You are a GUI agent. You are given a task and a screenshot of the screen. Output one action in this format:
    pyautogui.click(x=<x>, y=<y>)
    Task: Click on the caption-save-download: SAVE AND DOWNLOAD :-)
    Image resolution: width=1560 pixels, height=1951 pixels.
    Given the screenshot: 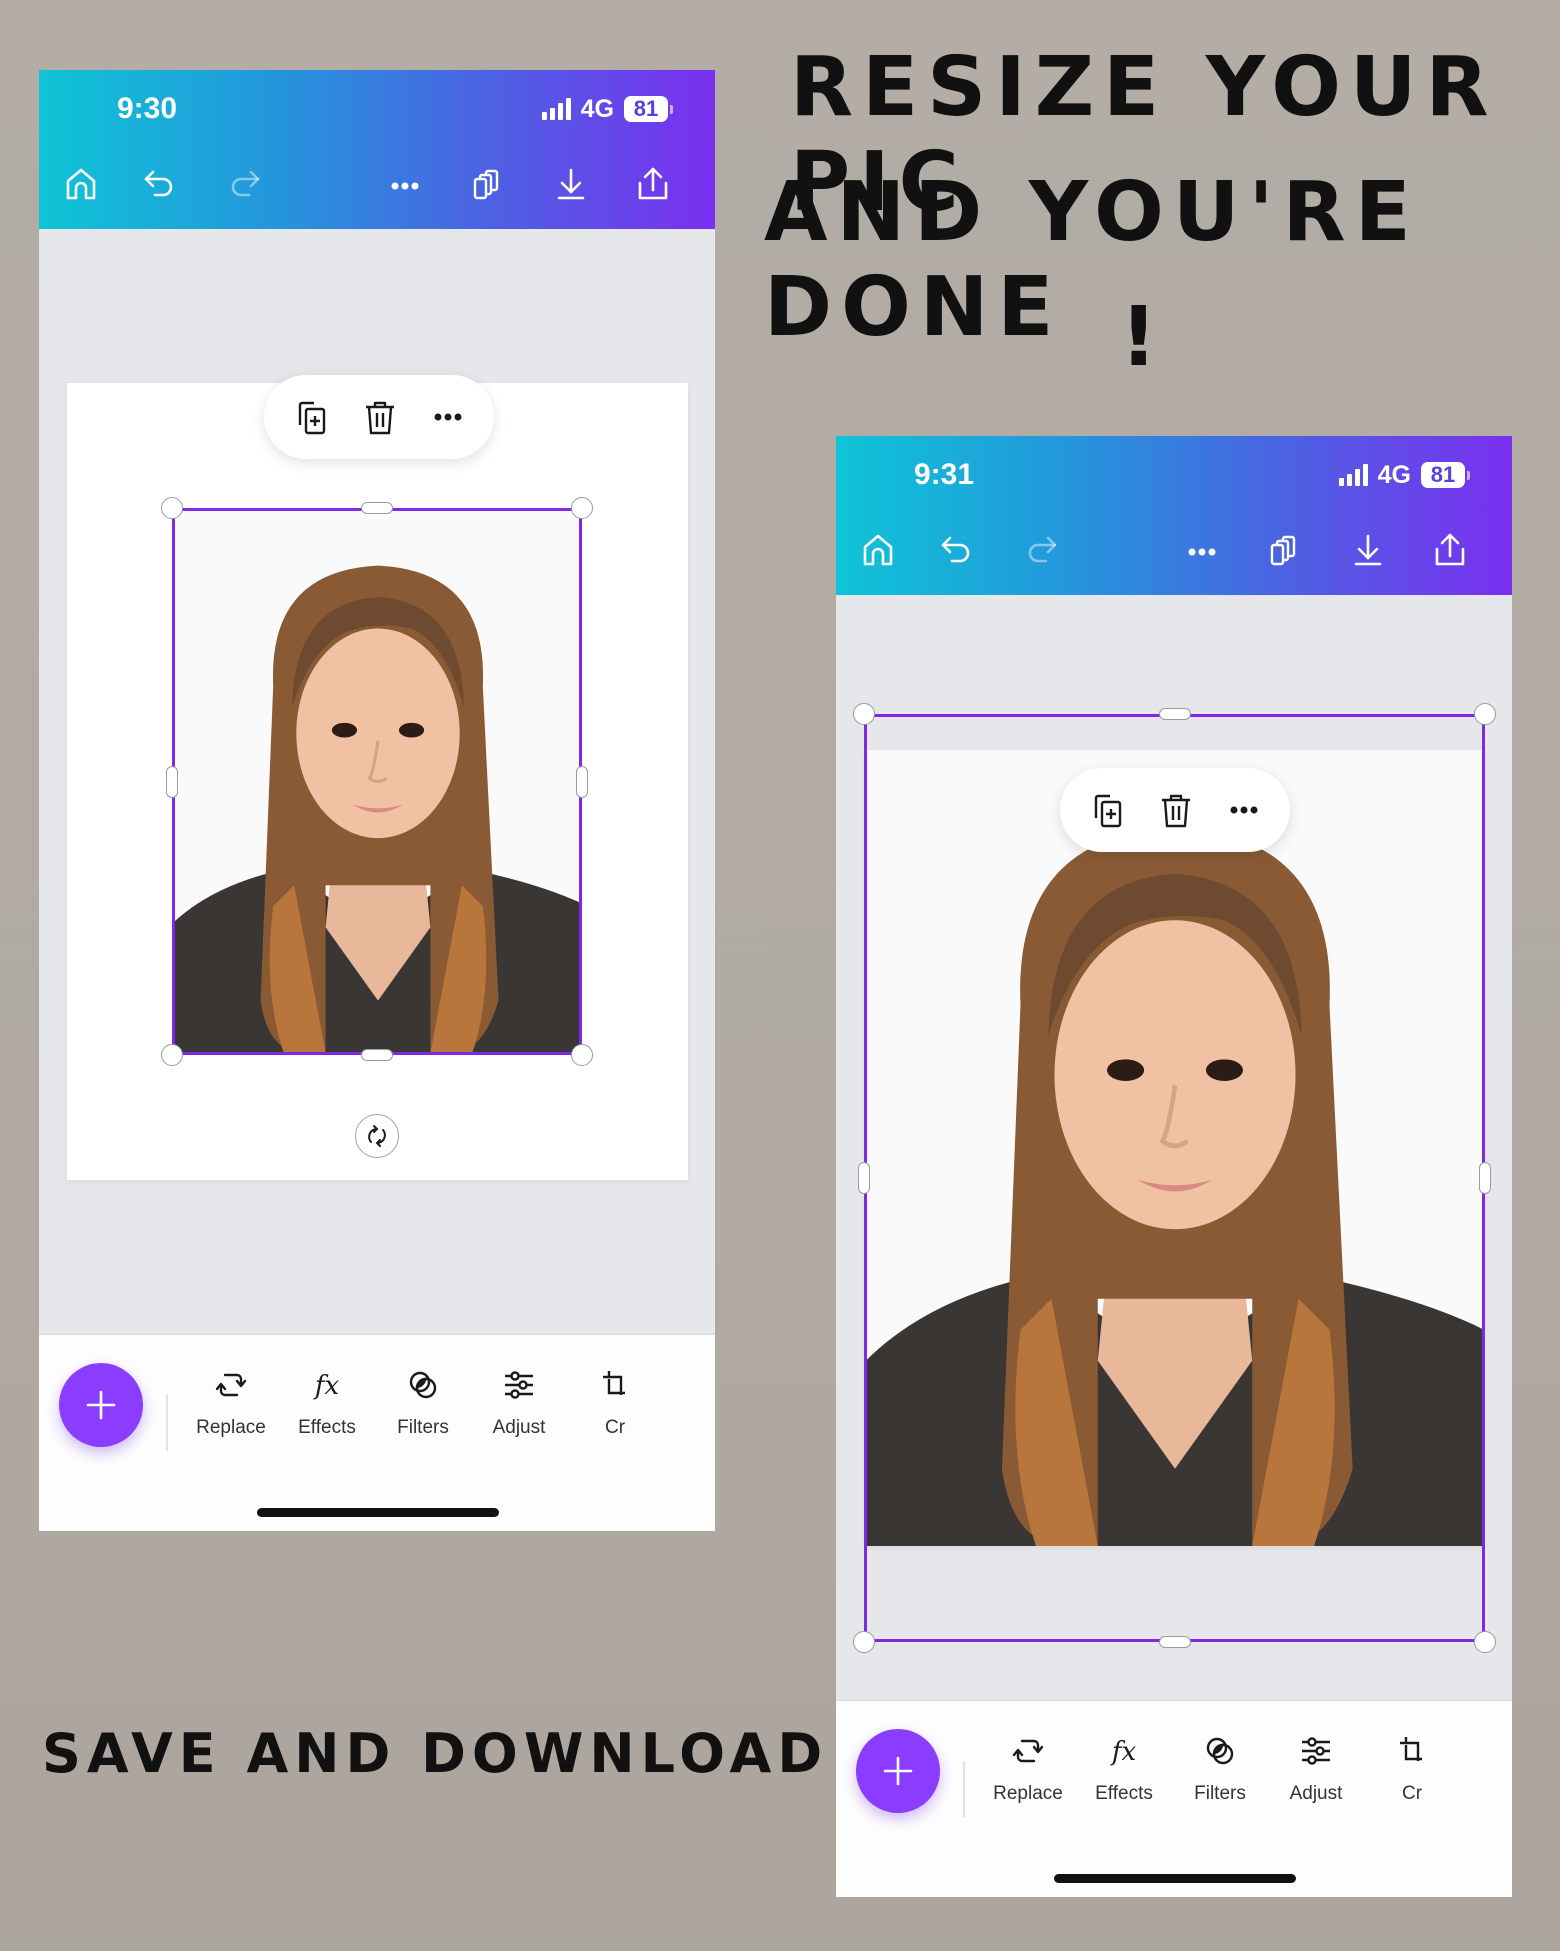 What is the action you would take?
    pyautogui.click(x=491, y=1753)
    